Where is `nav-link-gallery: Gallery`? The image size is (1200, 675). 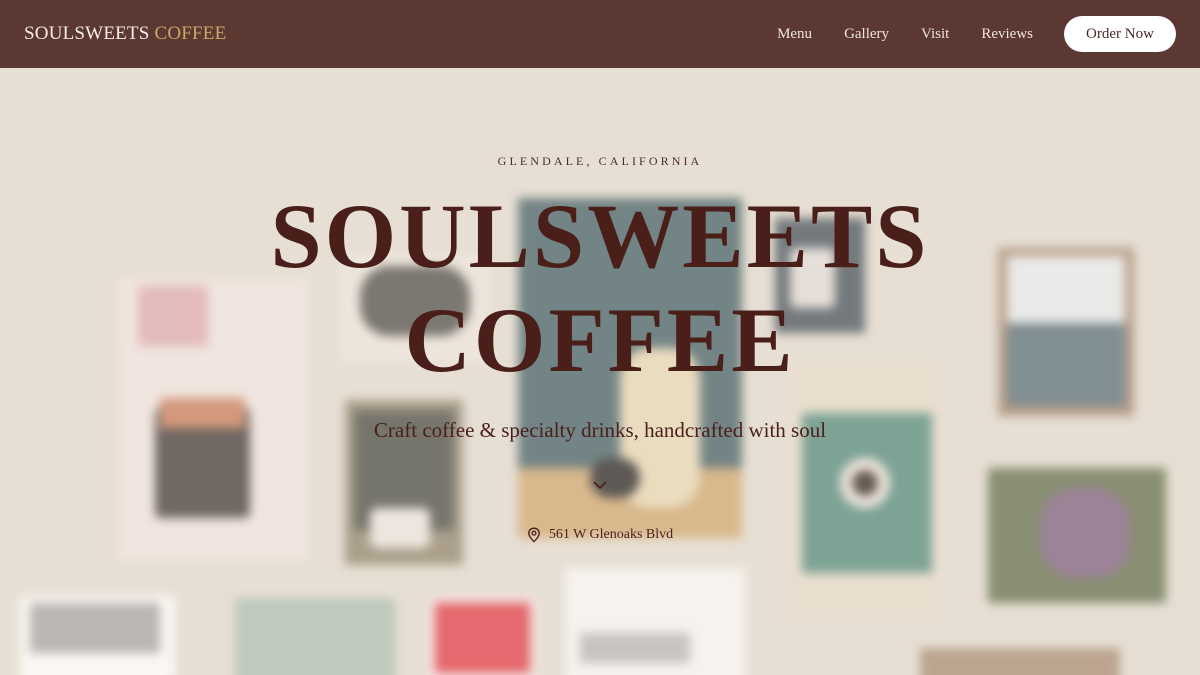 nav-link-gallery: Gallery is located at coordinates (866, 34).